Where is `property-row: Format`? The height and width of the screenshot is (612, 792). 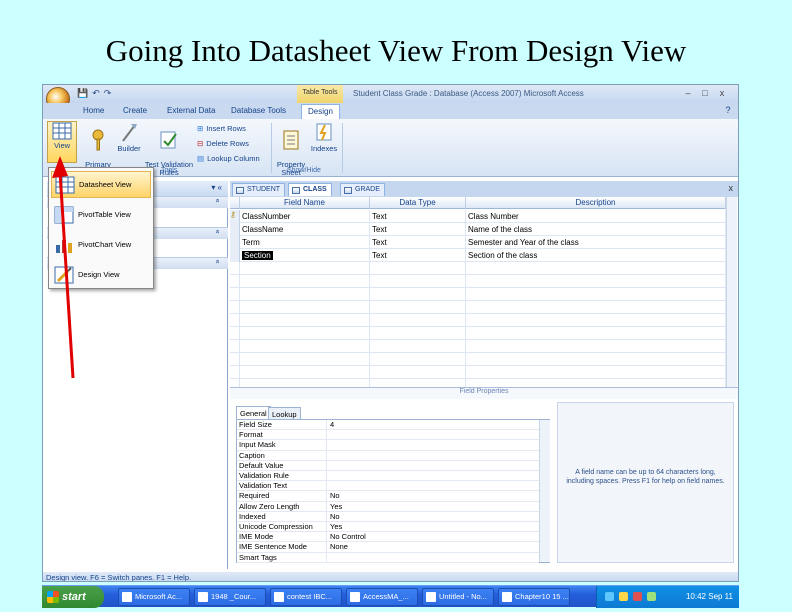
property-row: Format is located at coordinates (388, 435).